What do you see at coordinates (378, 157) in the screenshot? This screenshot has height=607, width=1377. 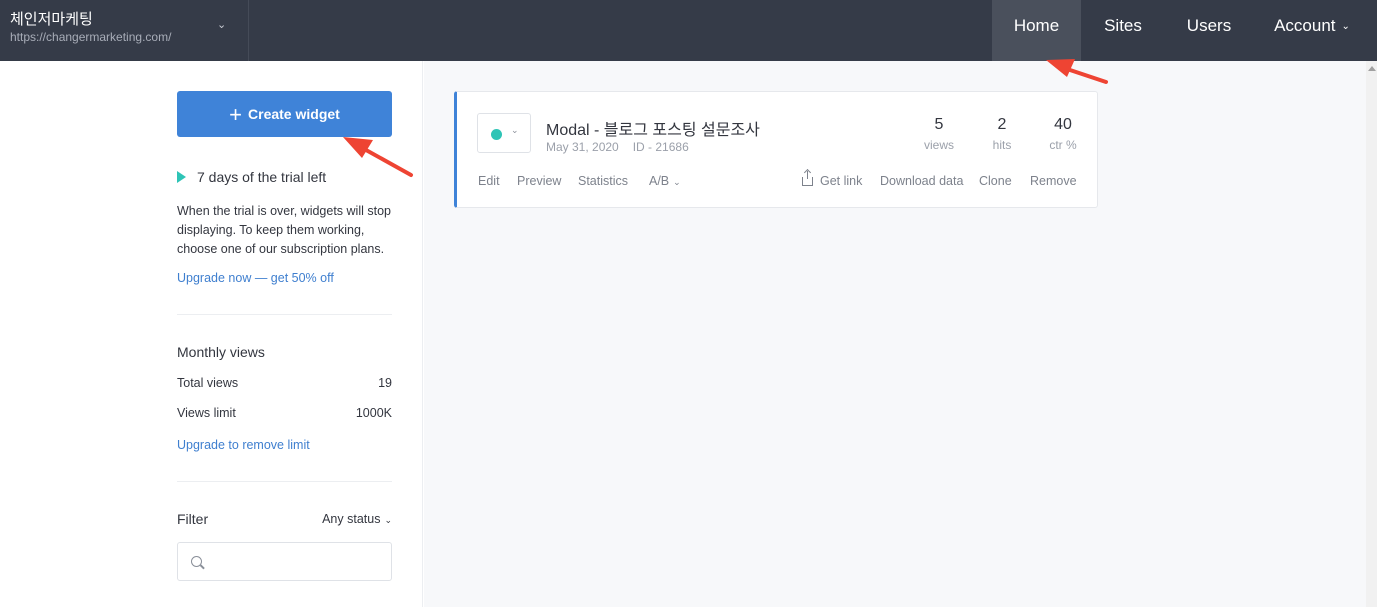 I see `annotation-arrow-create` at bounding box center [378, 157].